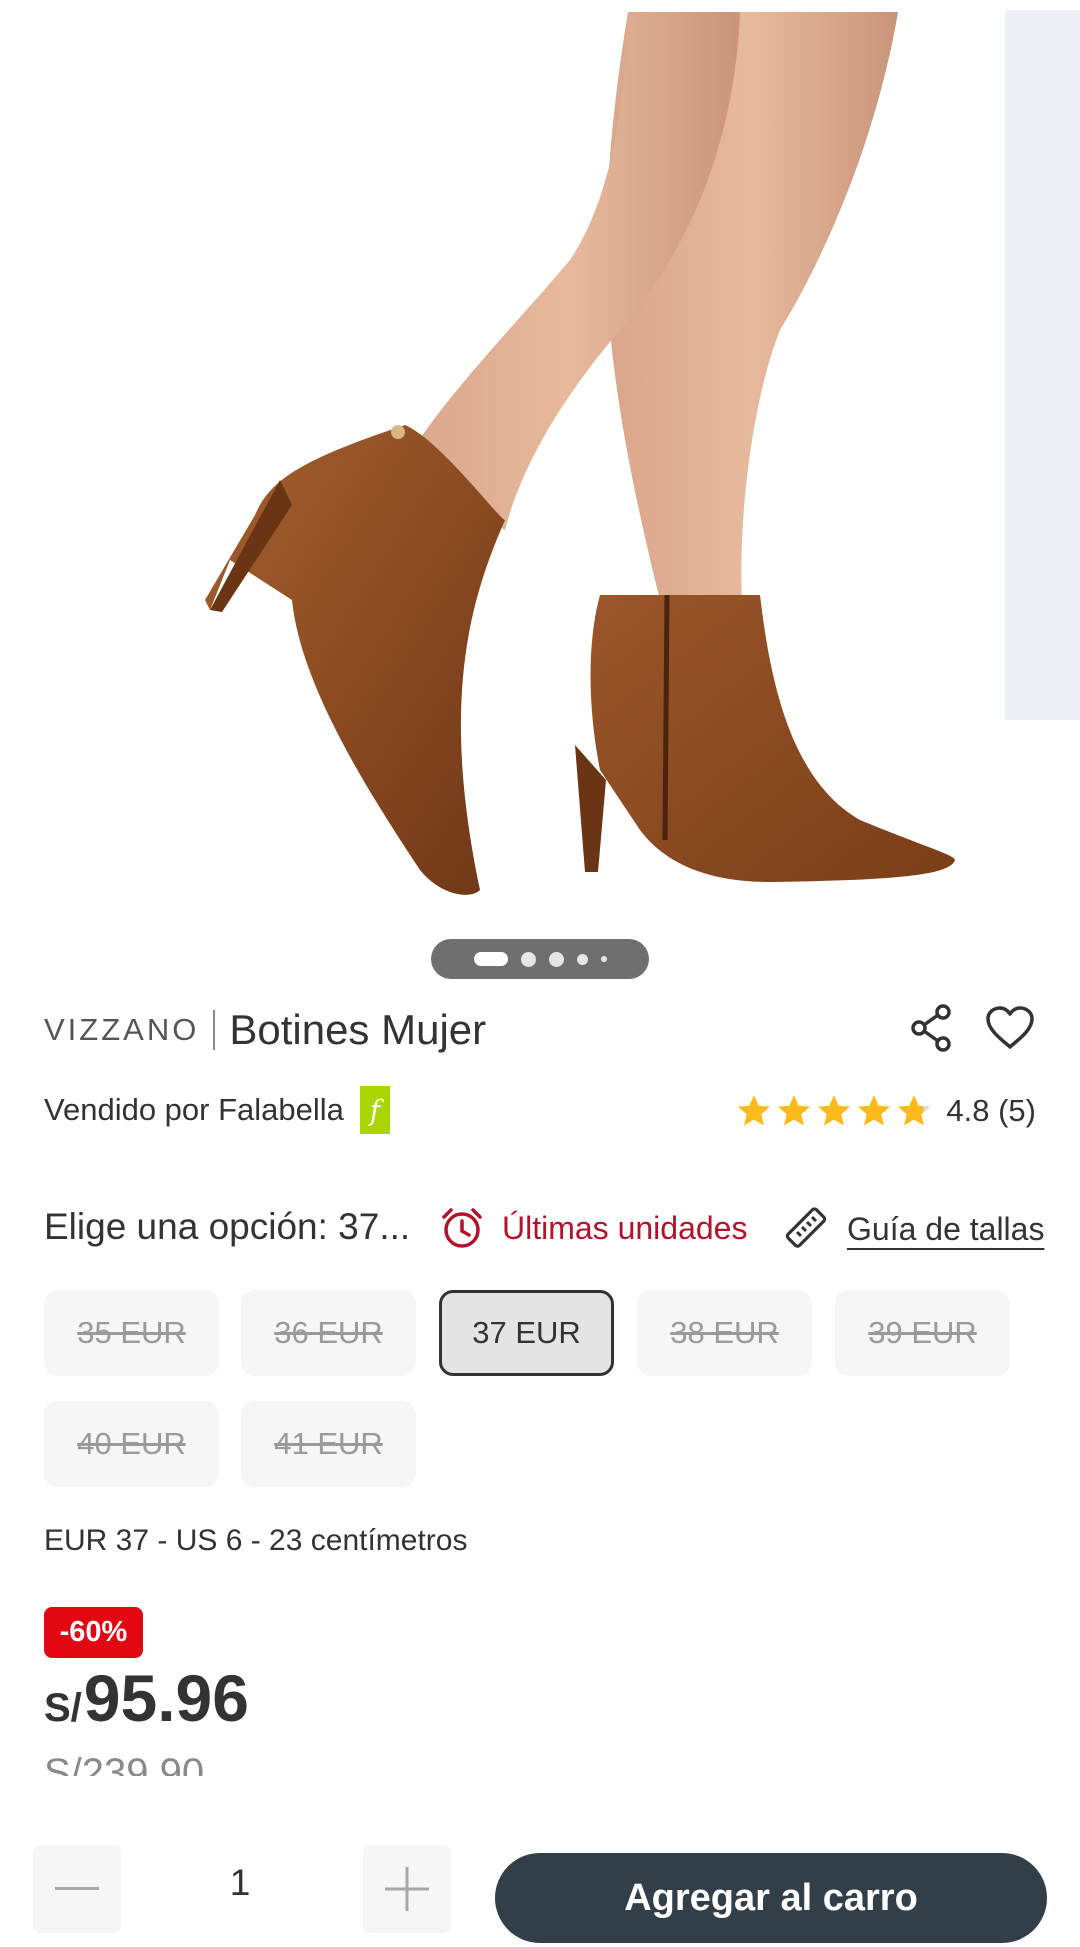 The image size is (1080, 1947). I want to click on quantity-increase-button, so click(407, 1889).